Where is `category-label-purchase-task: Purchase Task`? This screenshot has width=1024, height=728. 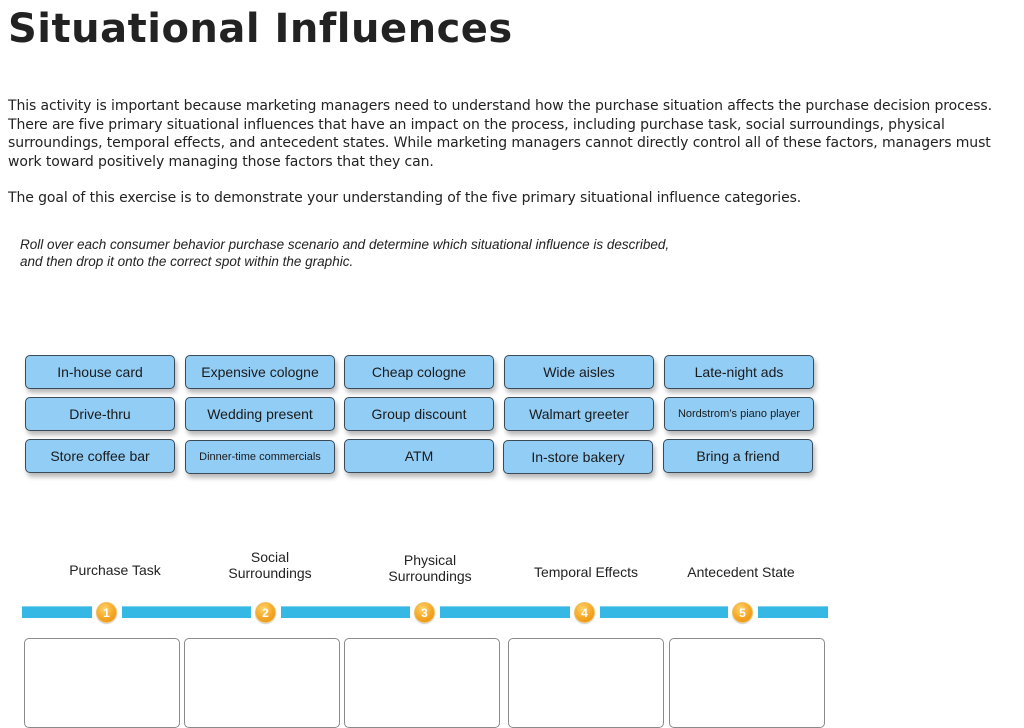
category-label-purchase-task: Purchase Task is located at coordinates (115, 570).